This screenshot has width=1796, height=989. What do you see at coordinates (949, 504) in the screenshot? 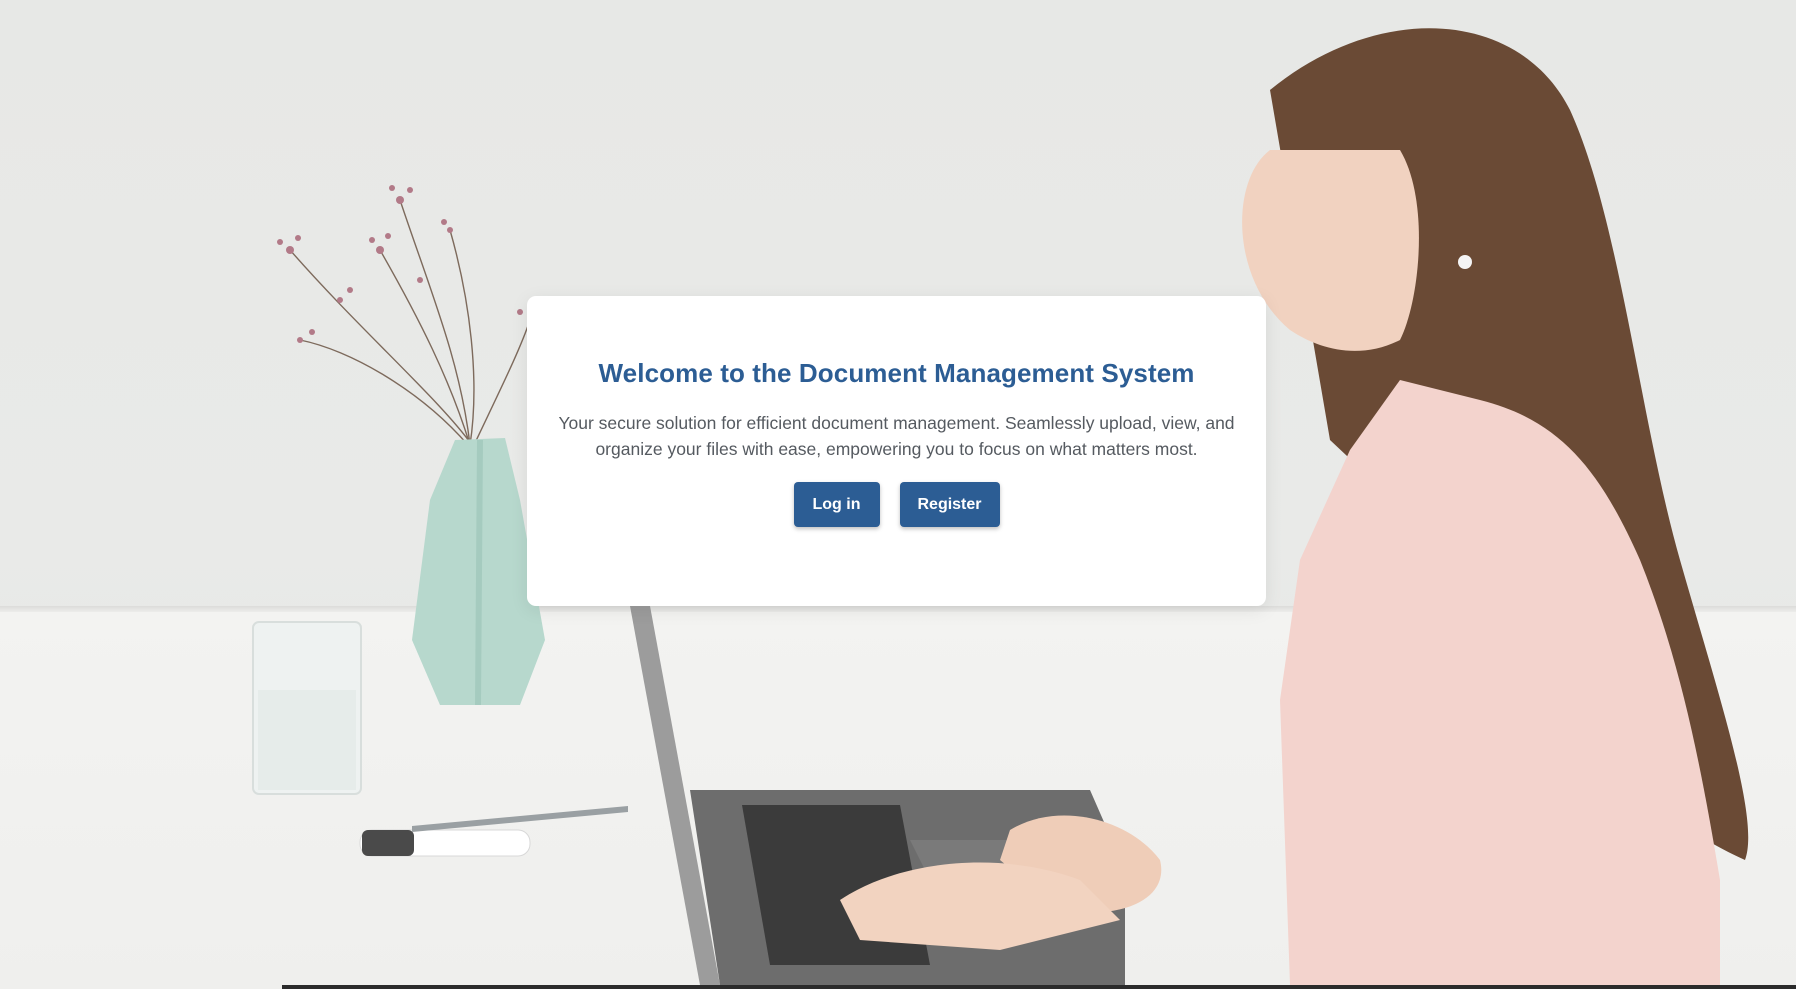
I see `register-button: Register` at bounding box center [949, 504].